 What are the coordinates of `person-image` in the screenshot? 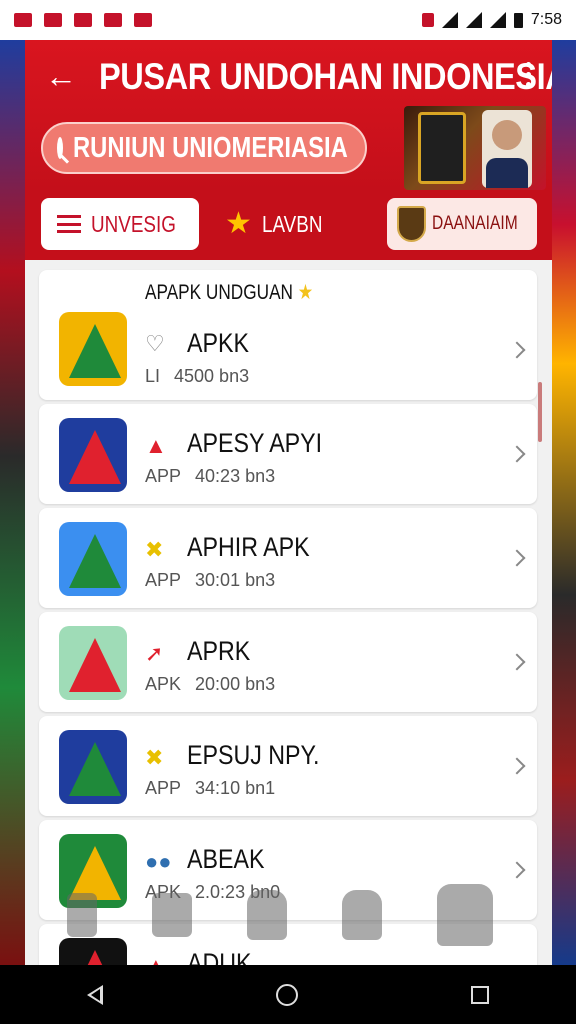 It's located at (507, 149).